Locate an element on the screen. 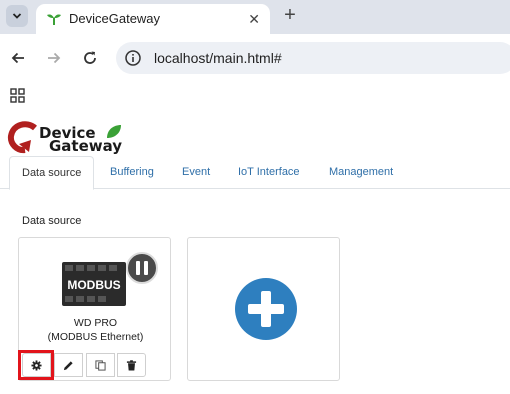  tab-data-source: Data source is located at coordinates (52, 173).